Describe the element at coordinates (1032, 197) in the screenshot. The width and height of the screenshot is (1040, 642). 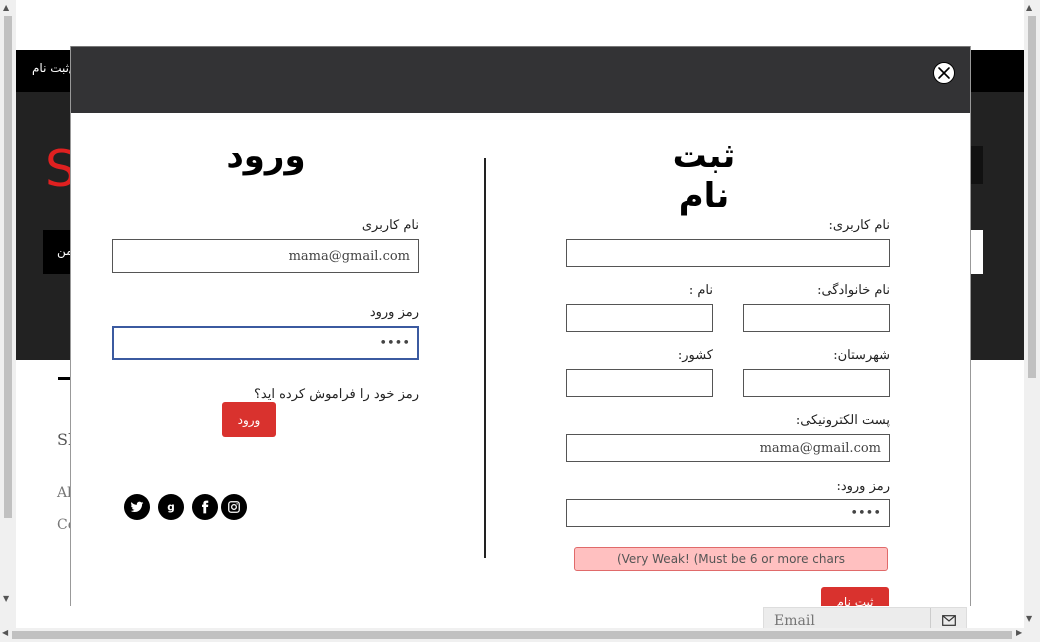
I see `vertical-scrollbar-thumb` at that location.